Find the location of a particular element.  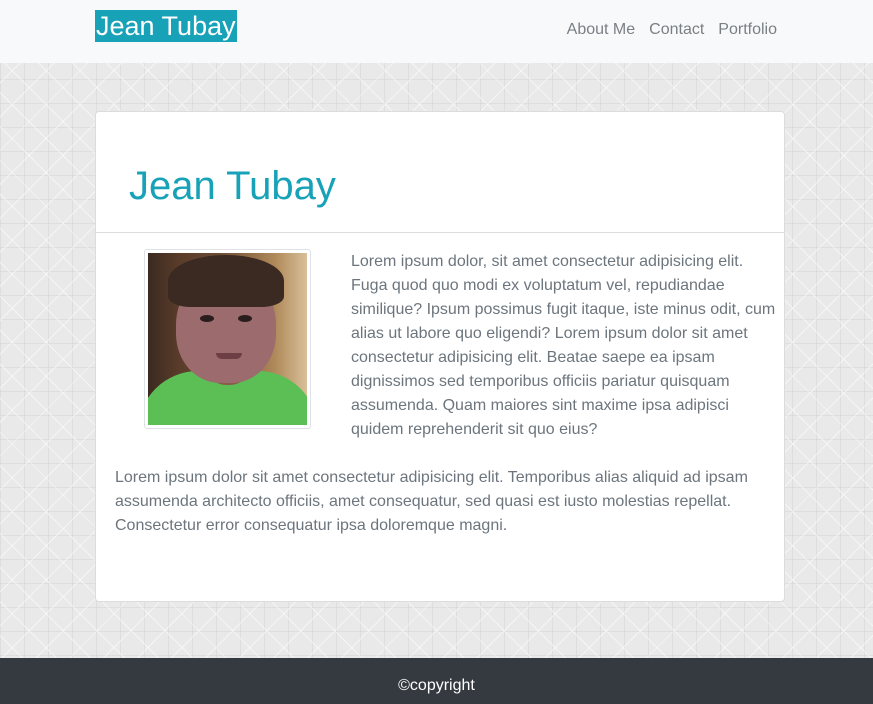

nav-link-contact: Contact is located at coordinates (676, 30).